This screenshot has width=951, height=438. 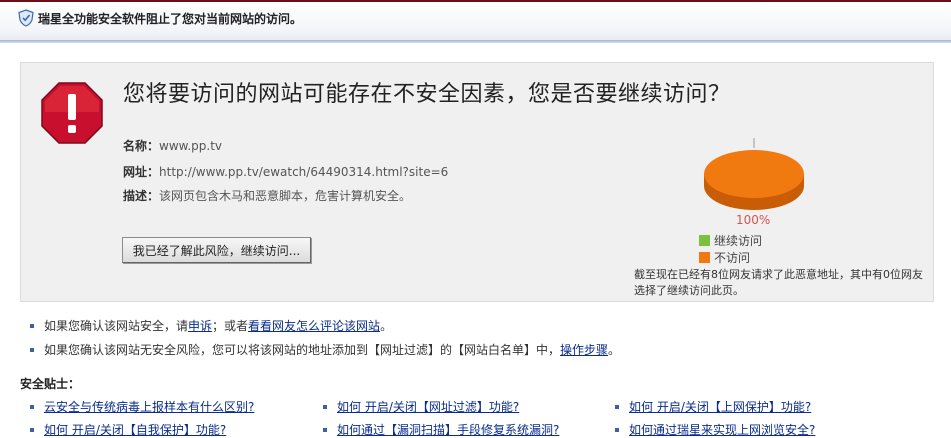 What do you see at coordinates (778, 282) in the screenshot?
I see `visit-stats-text: 截至现在已经有8位网友请求了此恶意地址，其中有0位网友选择了继续访问此页。` at bounding box center [778, 282].